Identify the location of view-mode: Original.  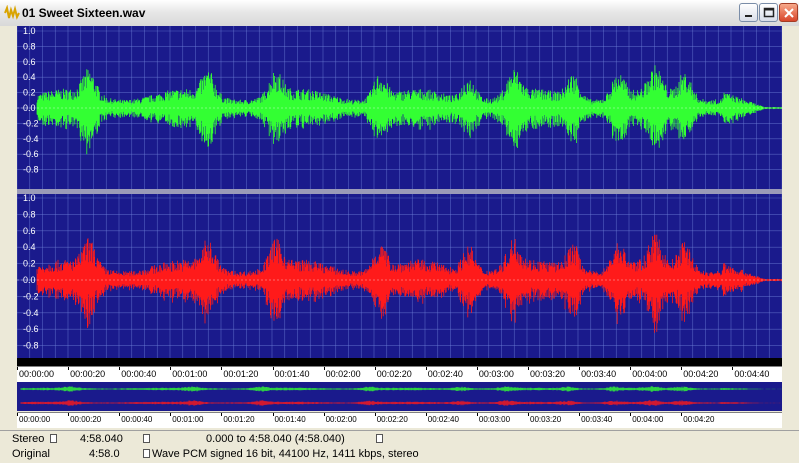
(31, 454).